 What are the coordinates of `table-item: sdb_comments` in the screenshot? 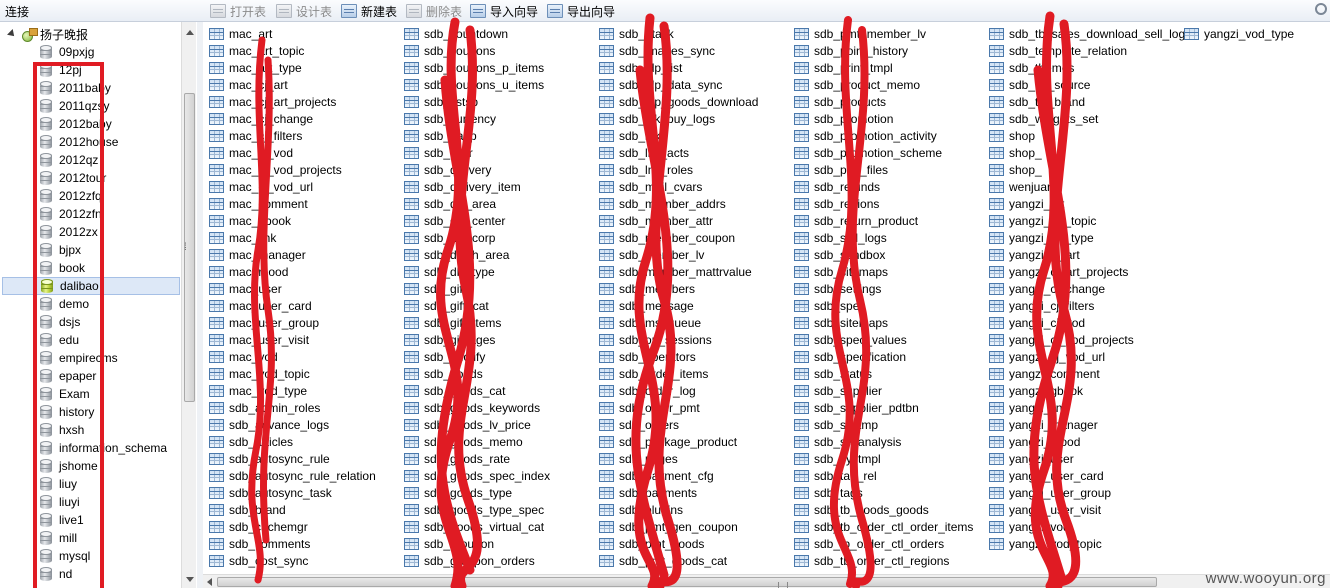 It's located at (302, 543).